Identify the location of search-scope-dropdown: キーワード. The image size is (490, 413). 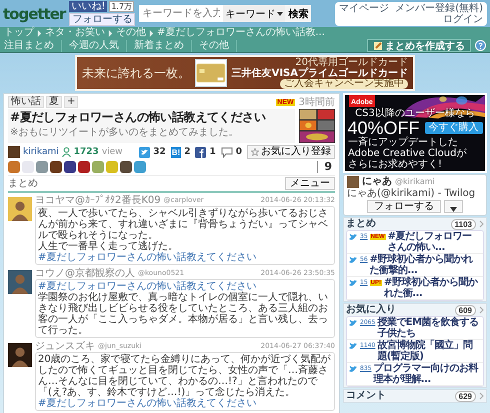
(254, 13).